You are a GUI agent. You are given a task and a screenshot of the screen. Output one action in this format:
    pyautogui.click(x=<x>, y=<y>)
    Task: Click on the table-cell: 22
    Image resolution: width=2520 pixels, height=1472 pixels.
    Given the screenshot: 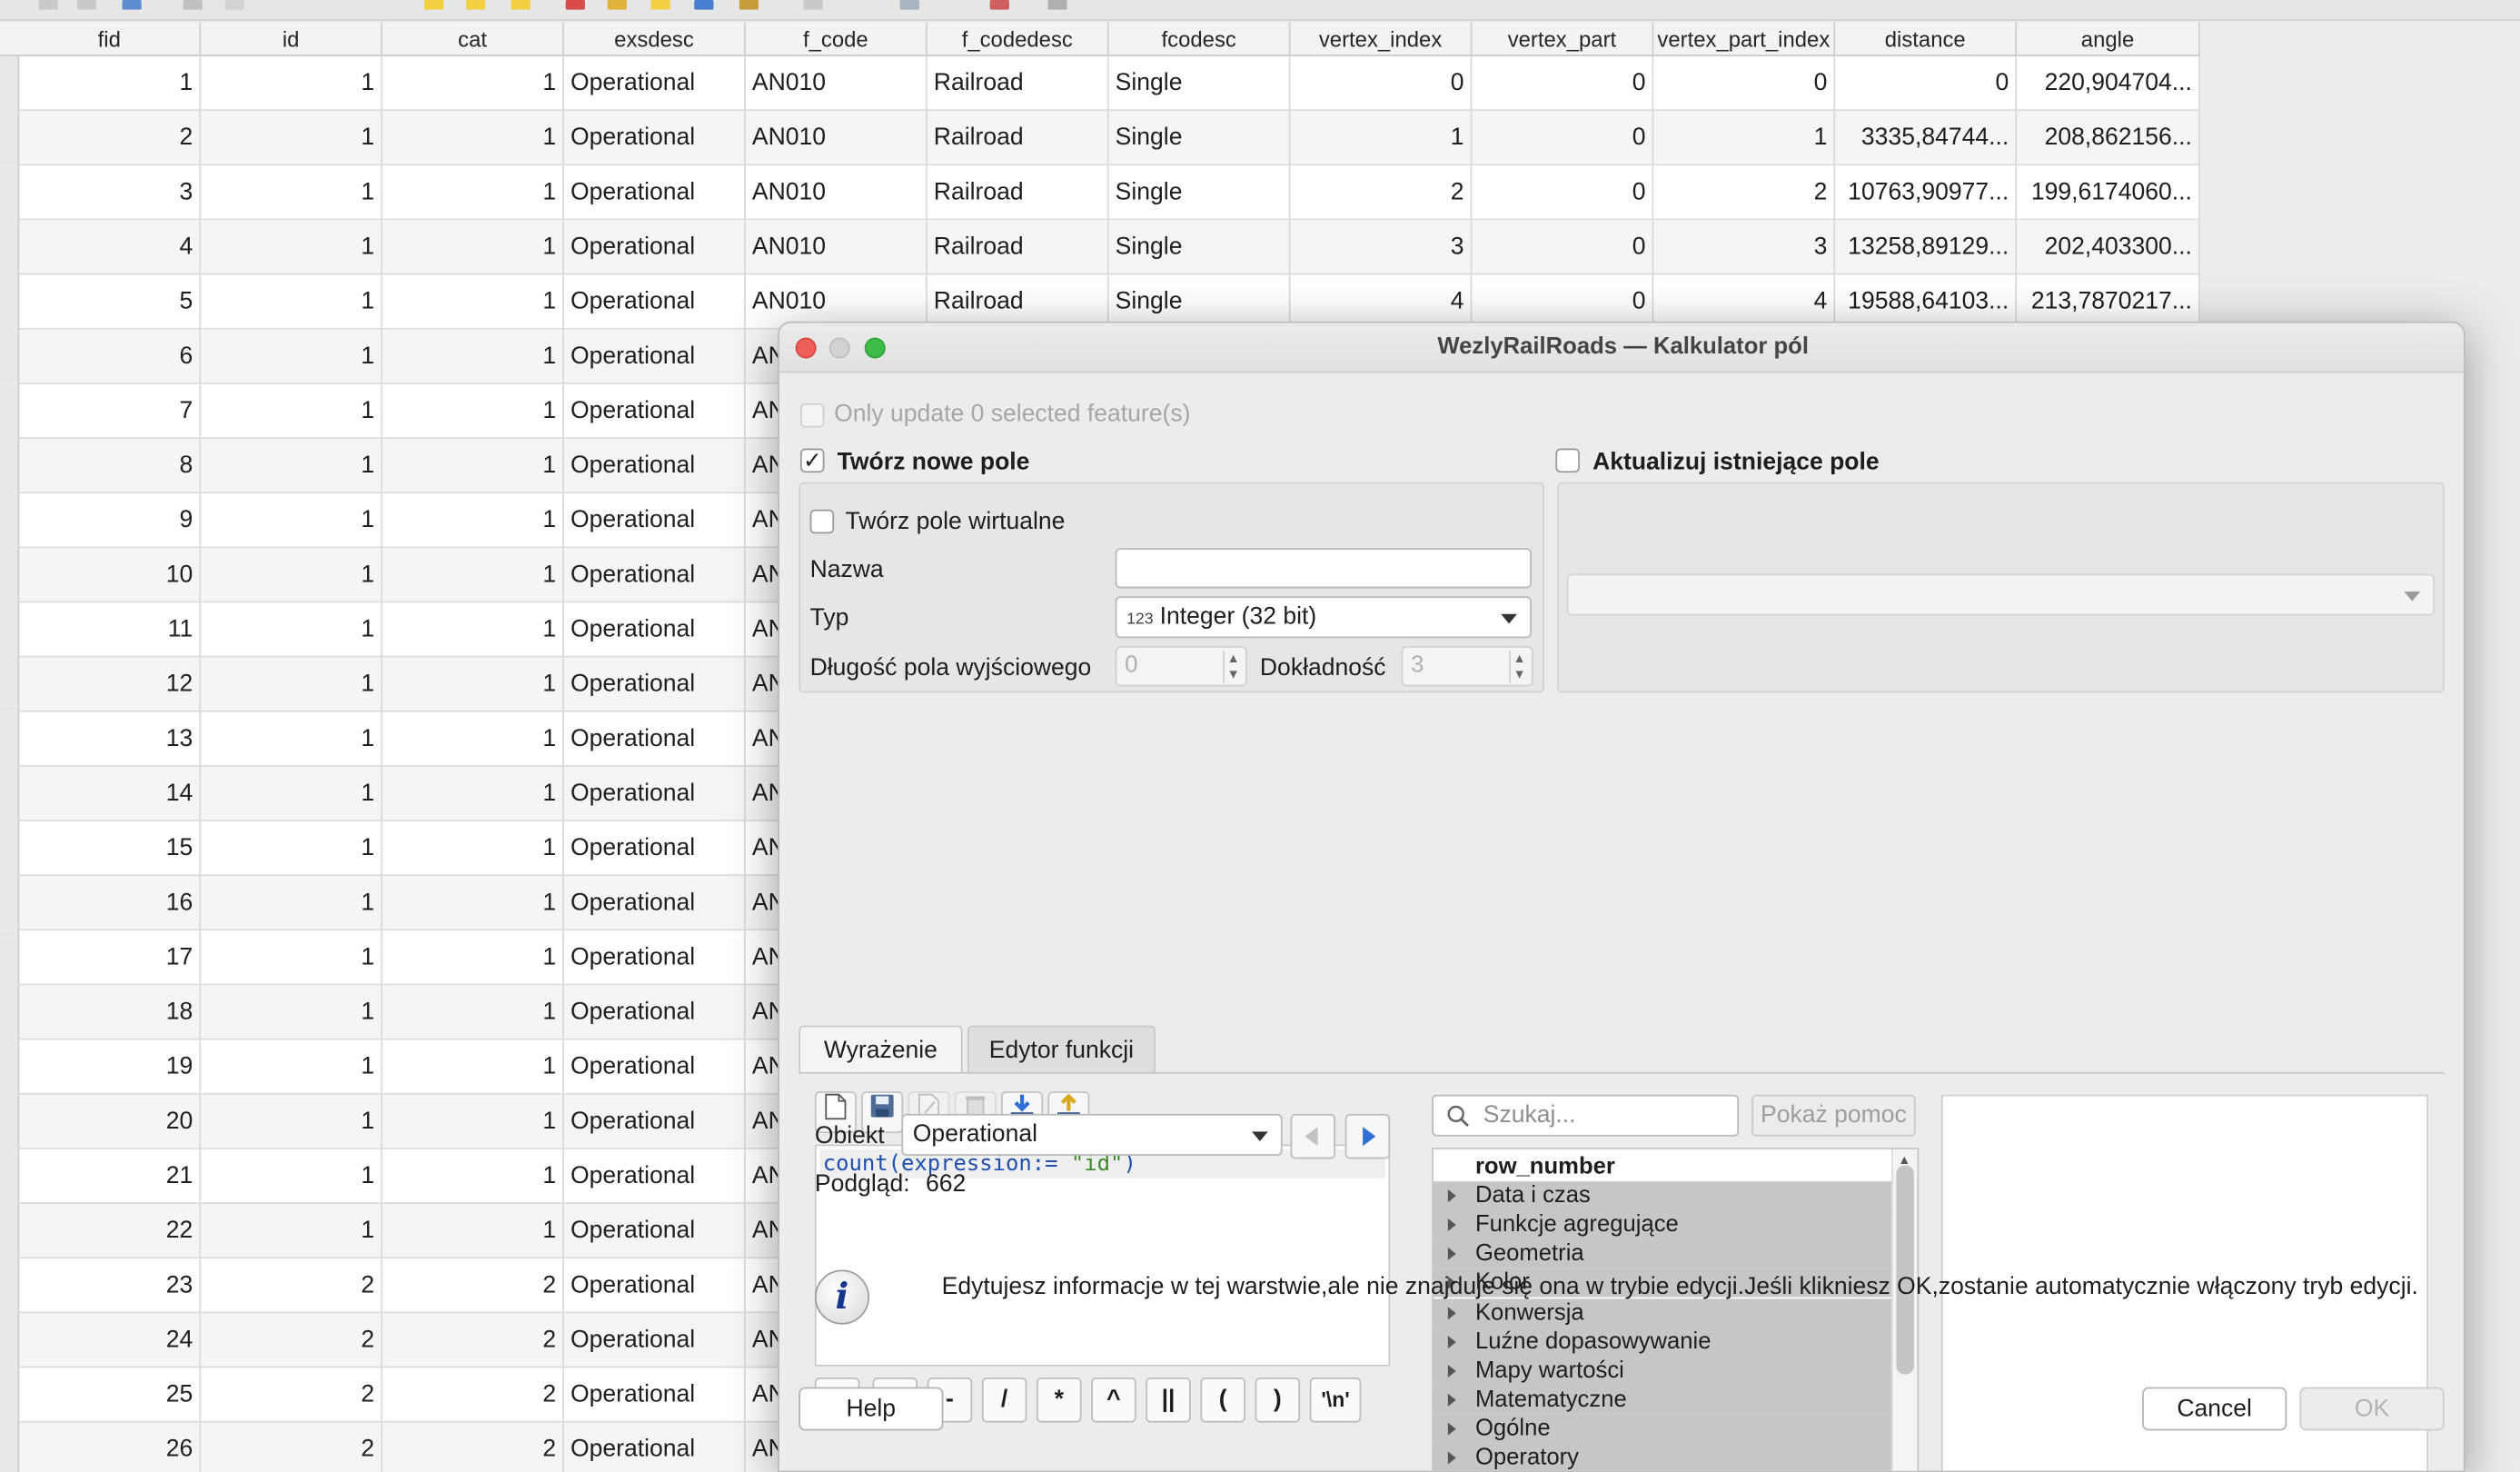 What is the action you would take?
    pyautogui.click(x=110, y=1231)
    